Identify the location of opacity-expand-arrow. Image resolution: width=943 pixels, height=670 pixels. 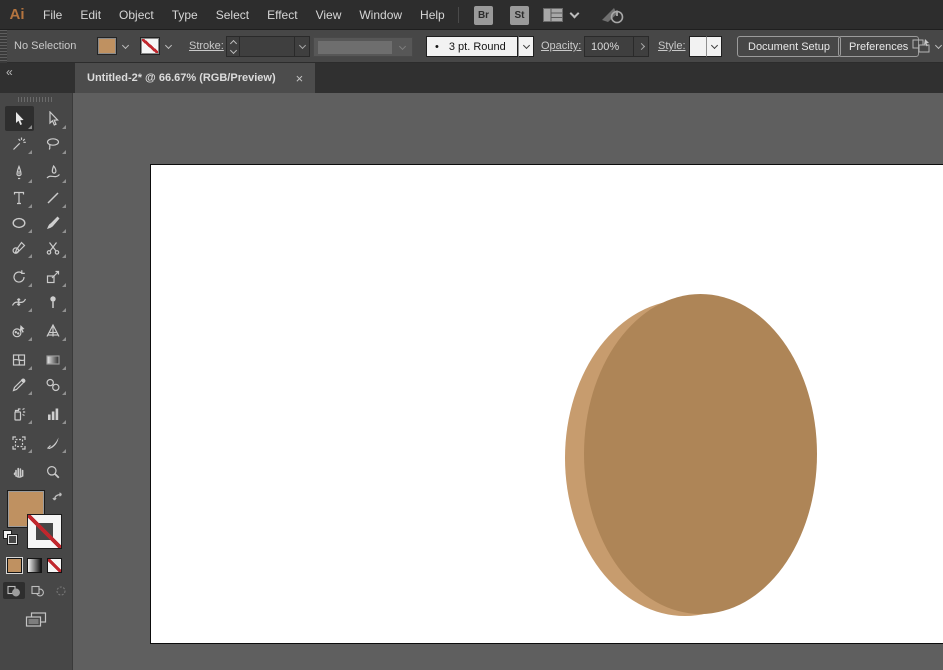
(641, 46).